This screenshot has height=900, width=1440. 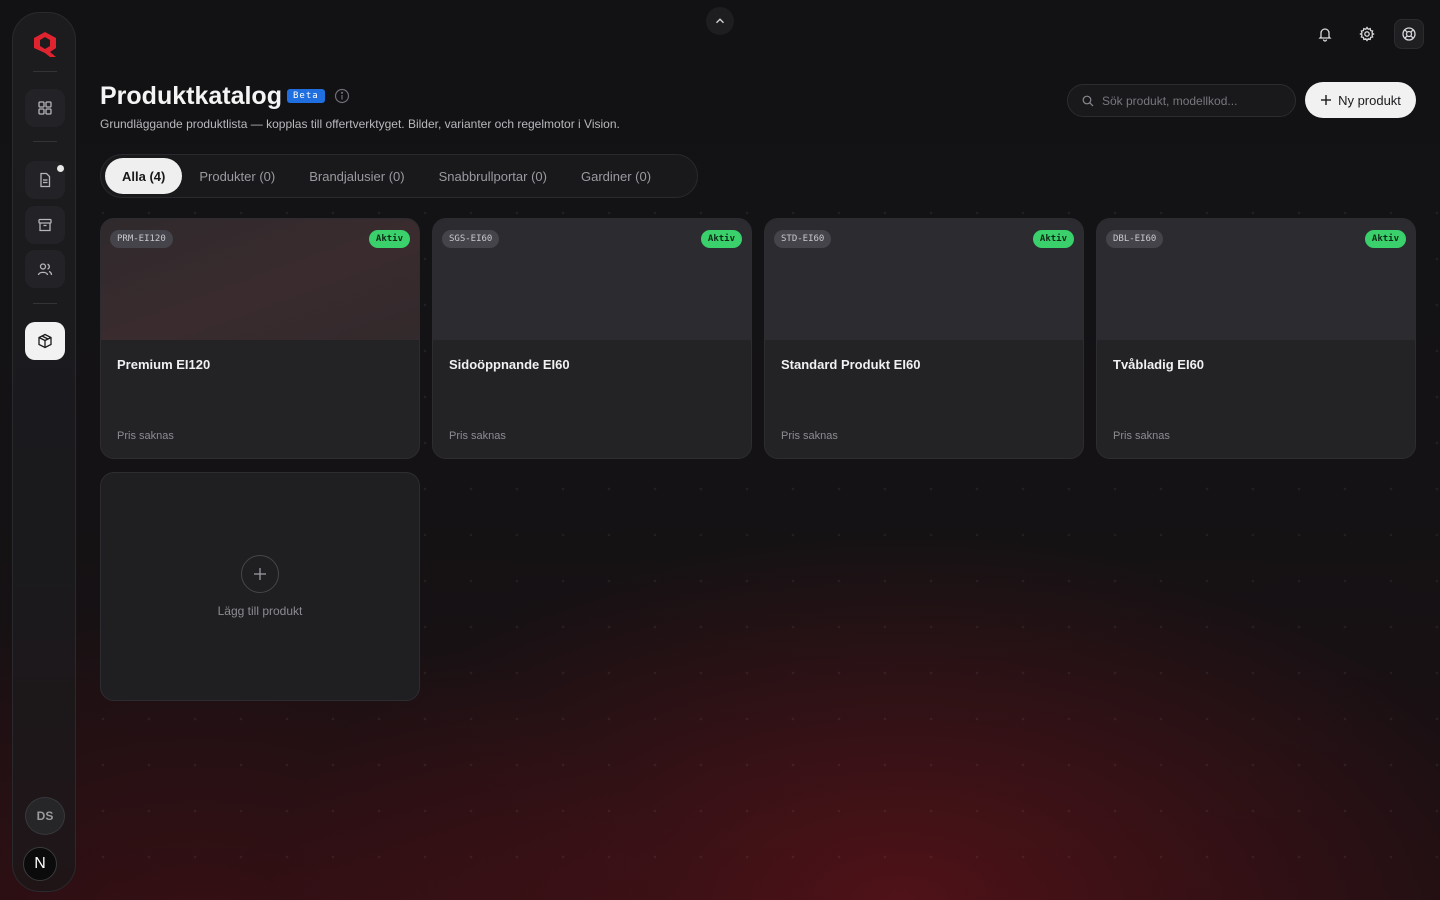 I want to click on tab-rapid-roll-doors: Snabbrullportar (0), so click(x=493, y=176).